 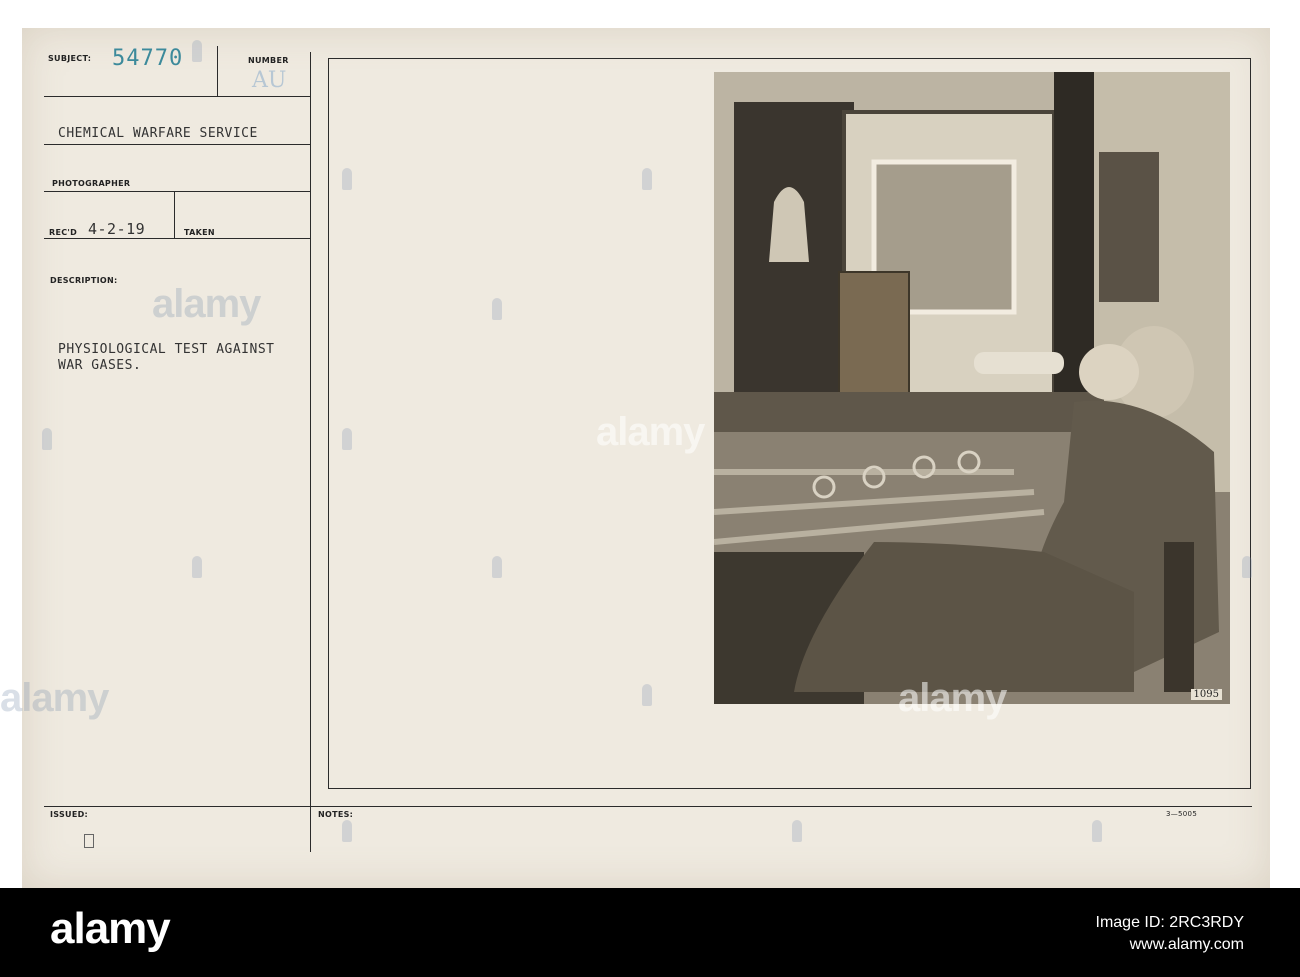 What do you see at coordinates (84, 280) in the screenshot?
I see `description-label: DESCRIPTION:` at bounding box center [84, 280].